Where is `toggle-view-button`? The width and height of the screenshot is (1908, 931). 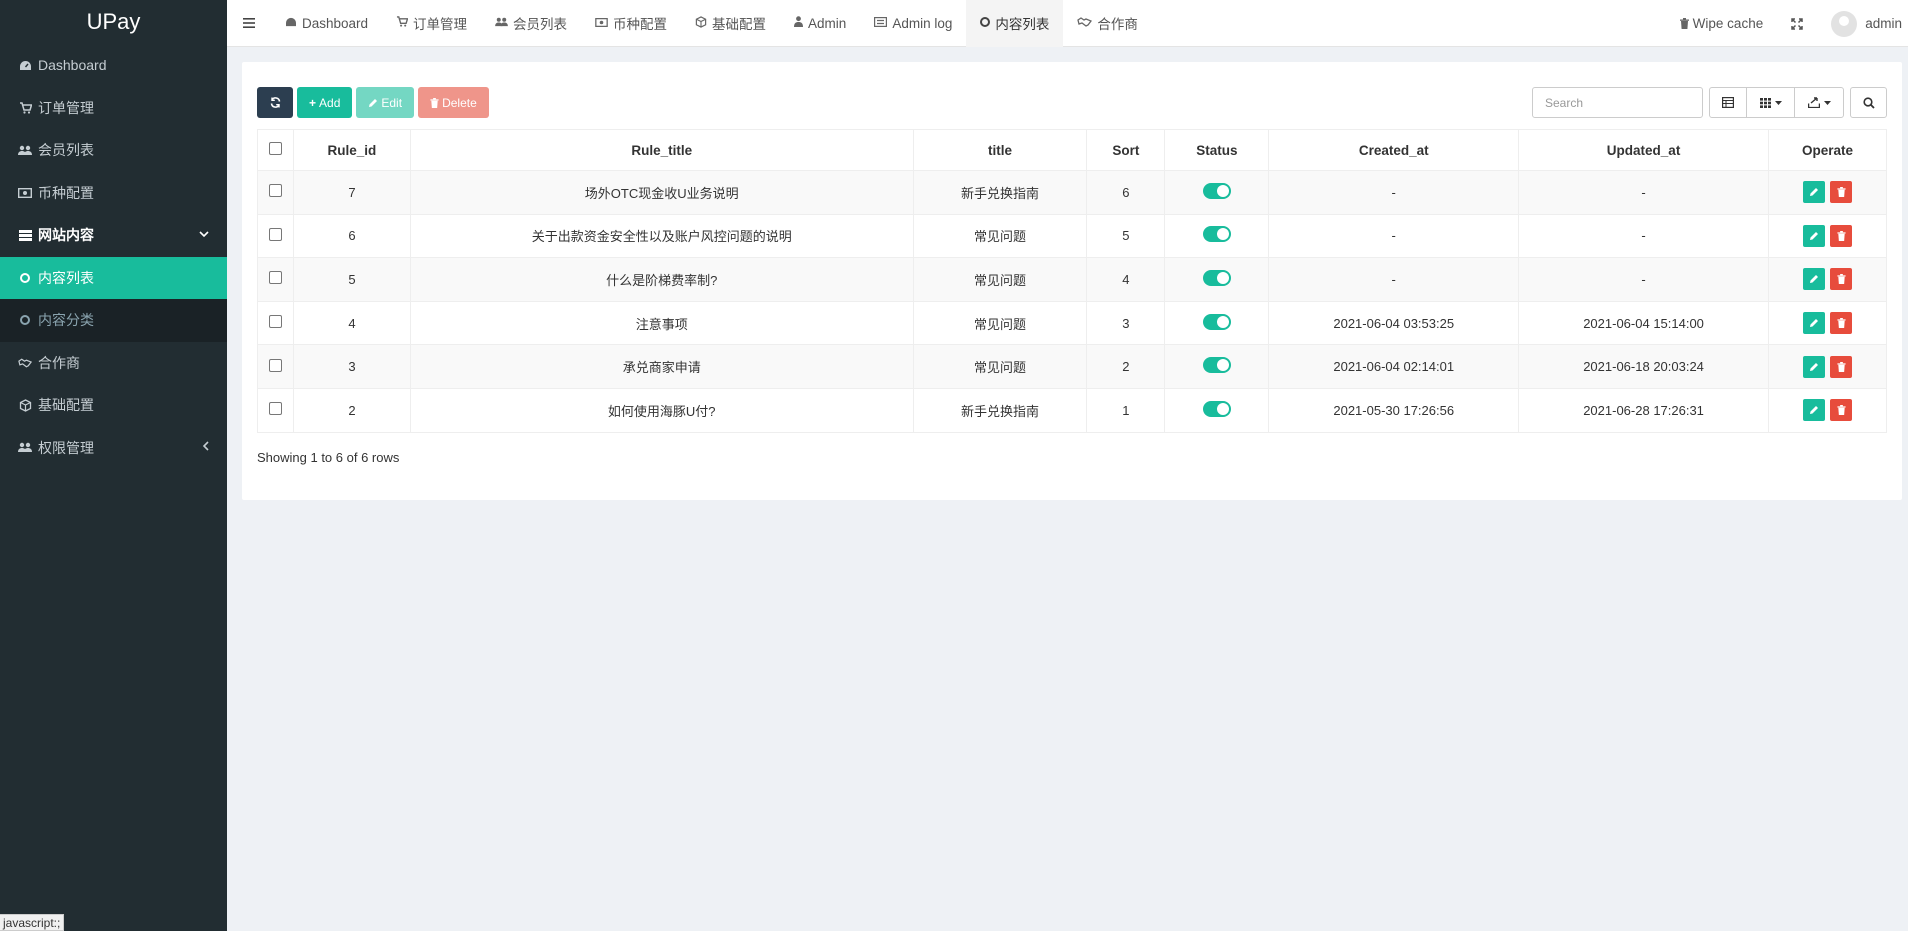
toggle-view-button is located at coordinates (1728, 102).